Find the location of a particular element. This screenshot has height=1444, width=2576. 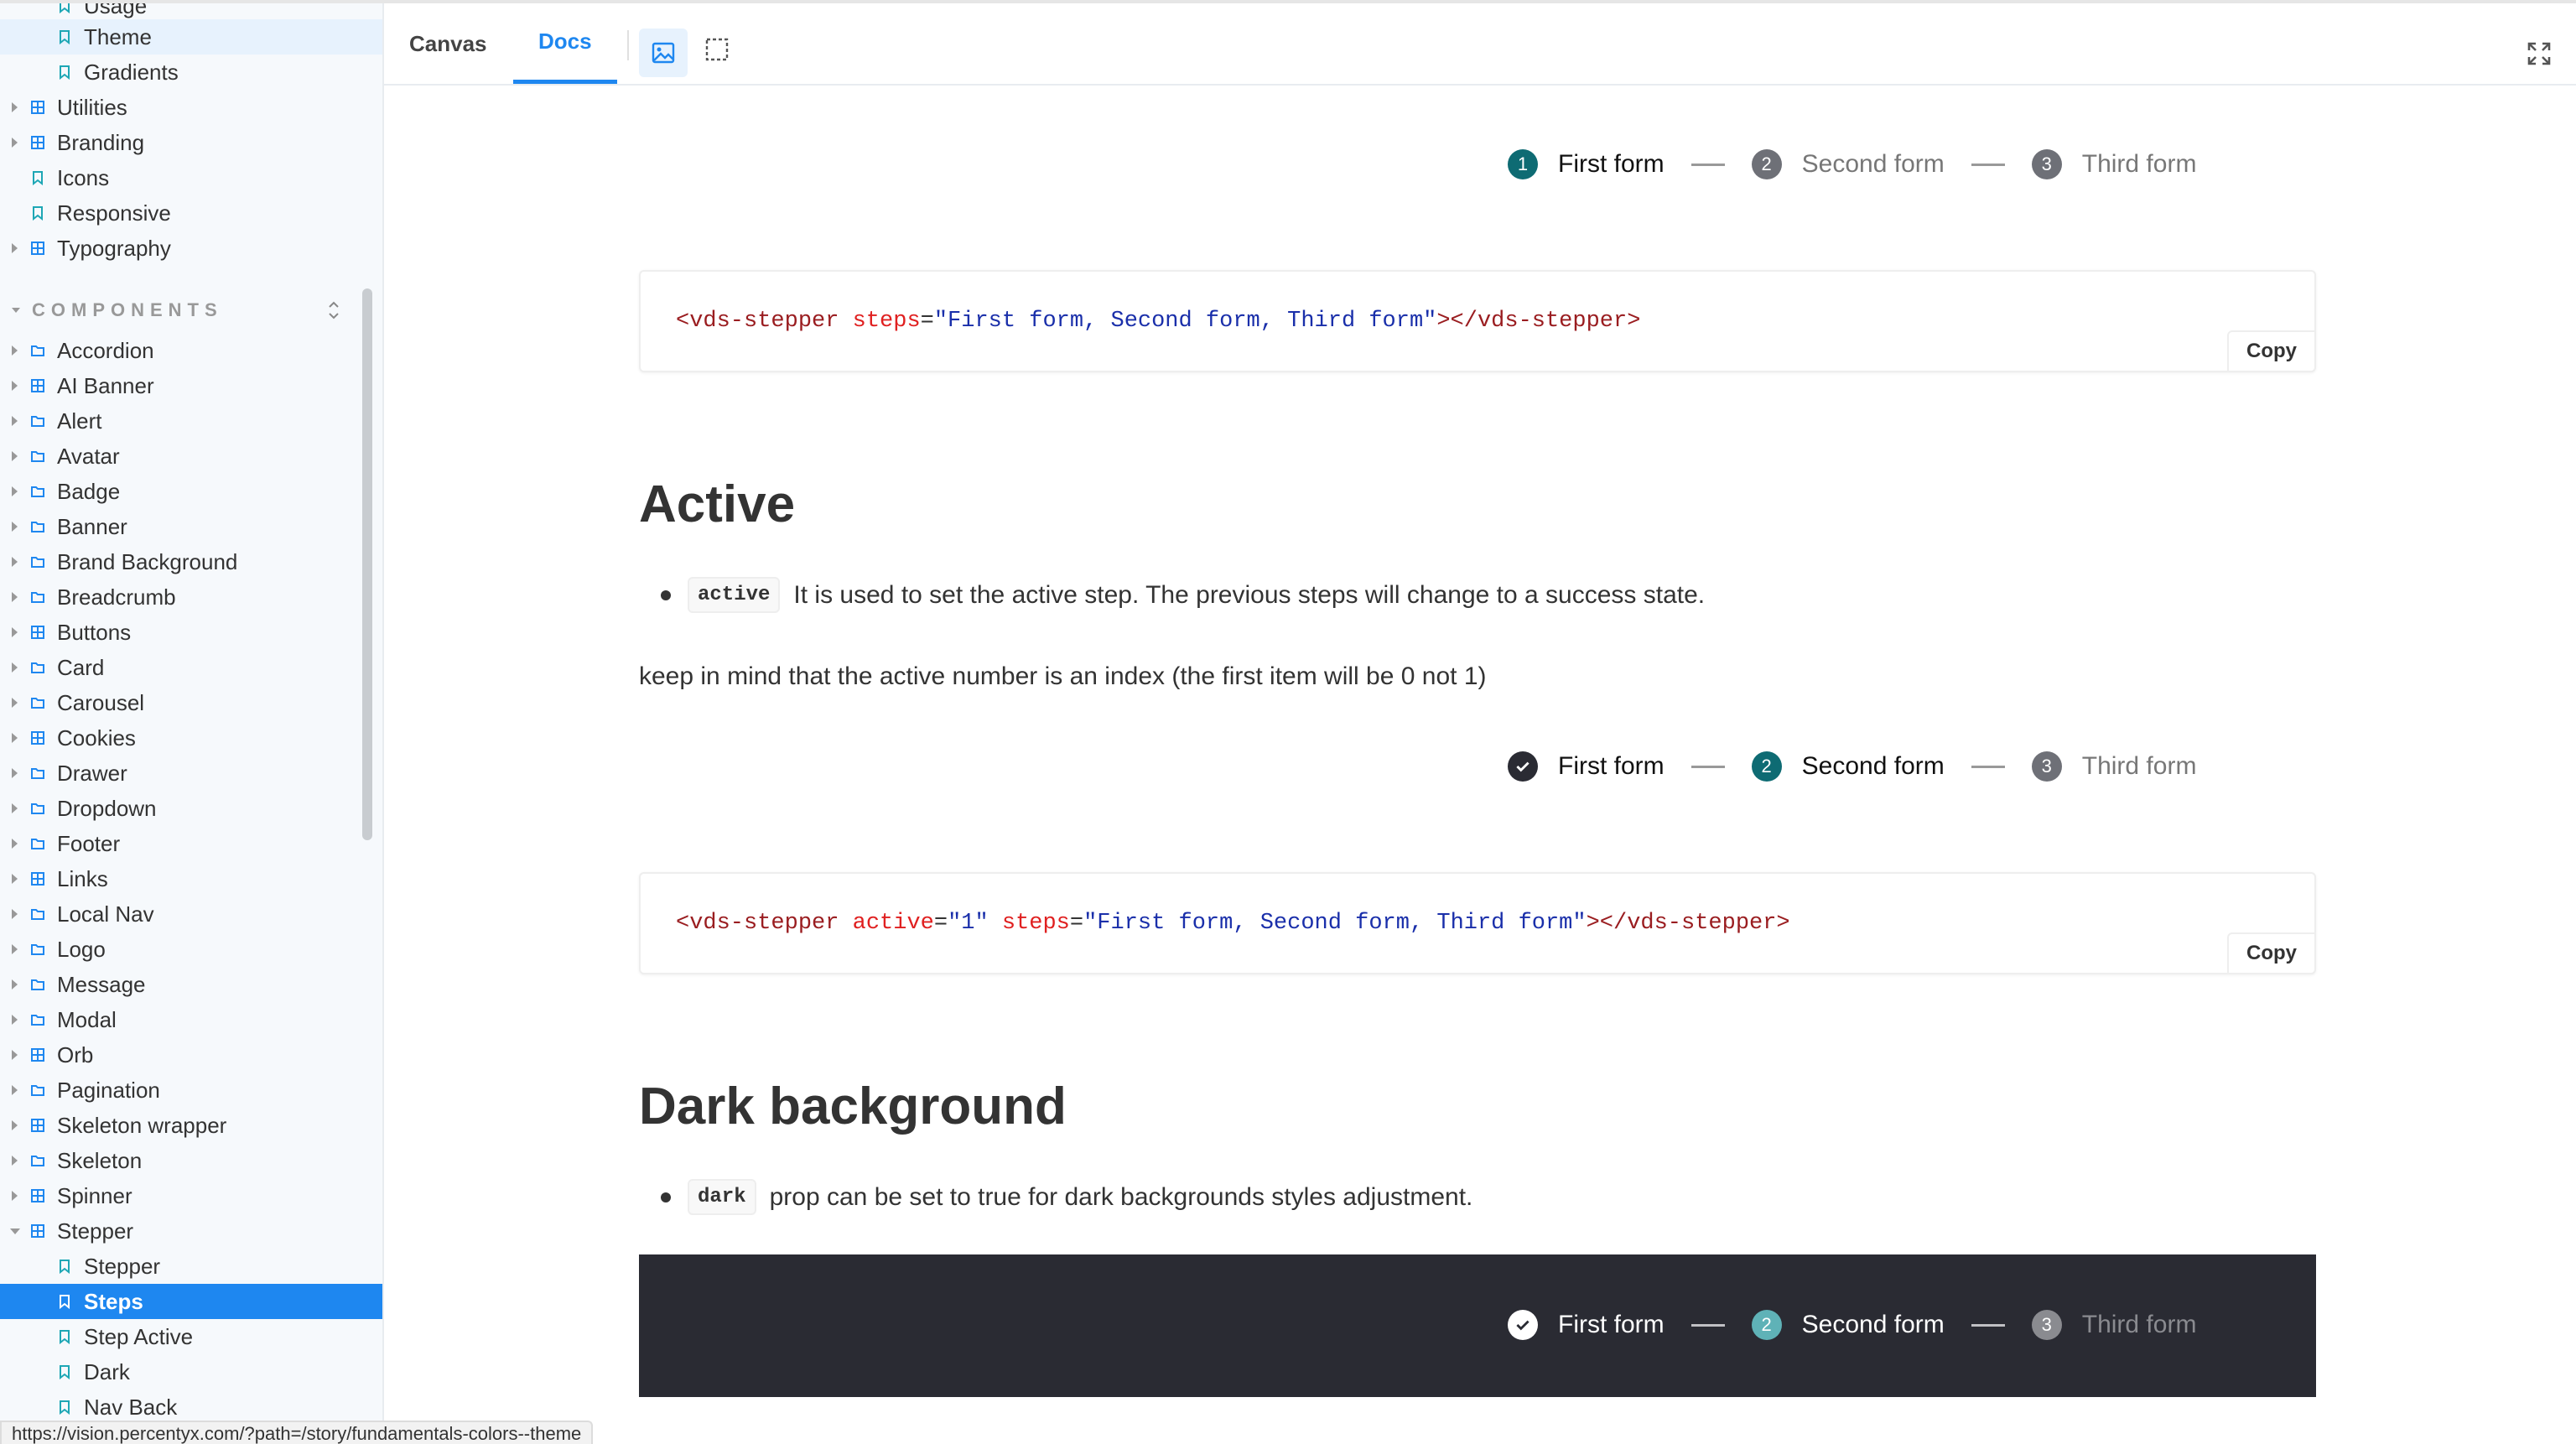

sidebar-item-modal: Modal is located at coordinates (191, 1020).